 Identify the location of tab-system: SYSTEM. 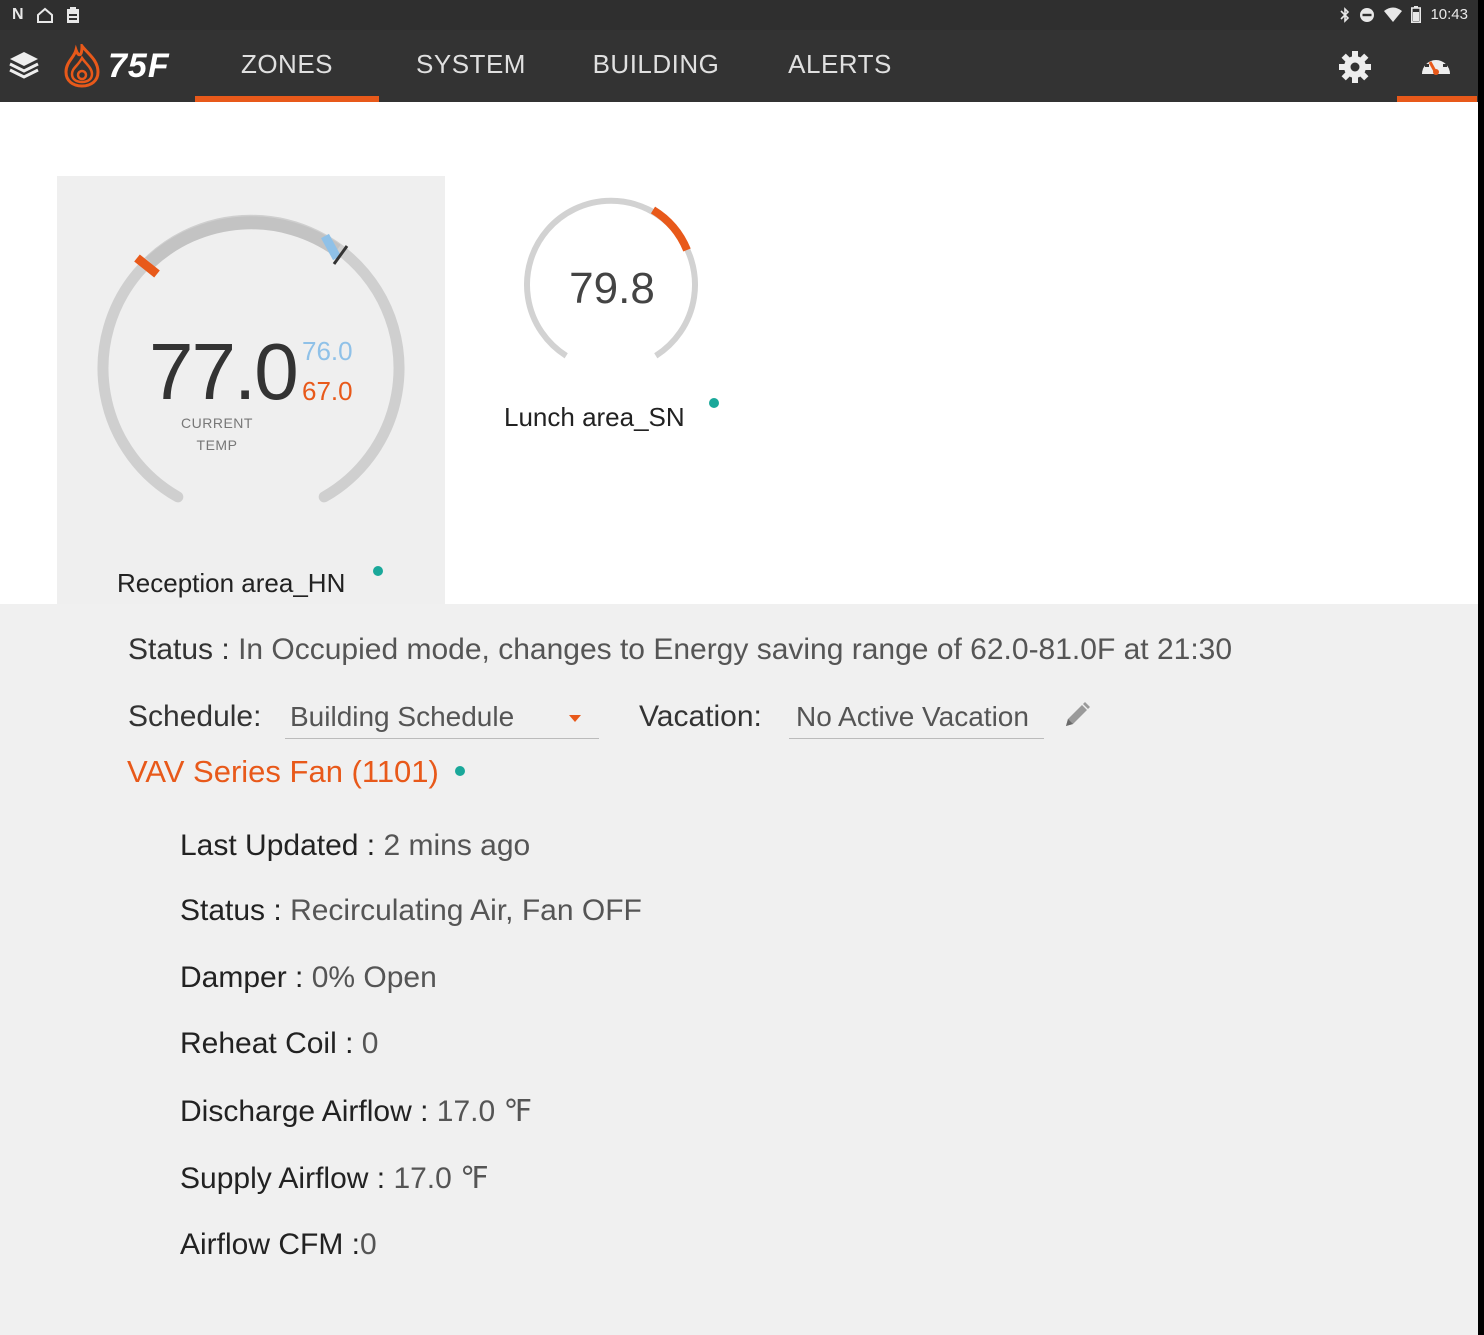
(471, 66).